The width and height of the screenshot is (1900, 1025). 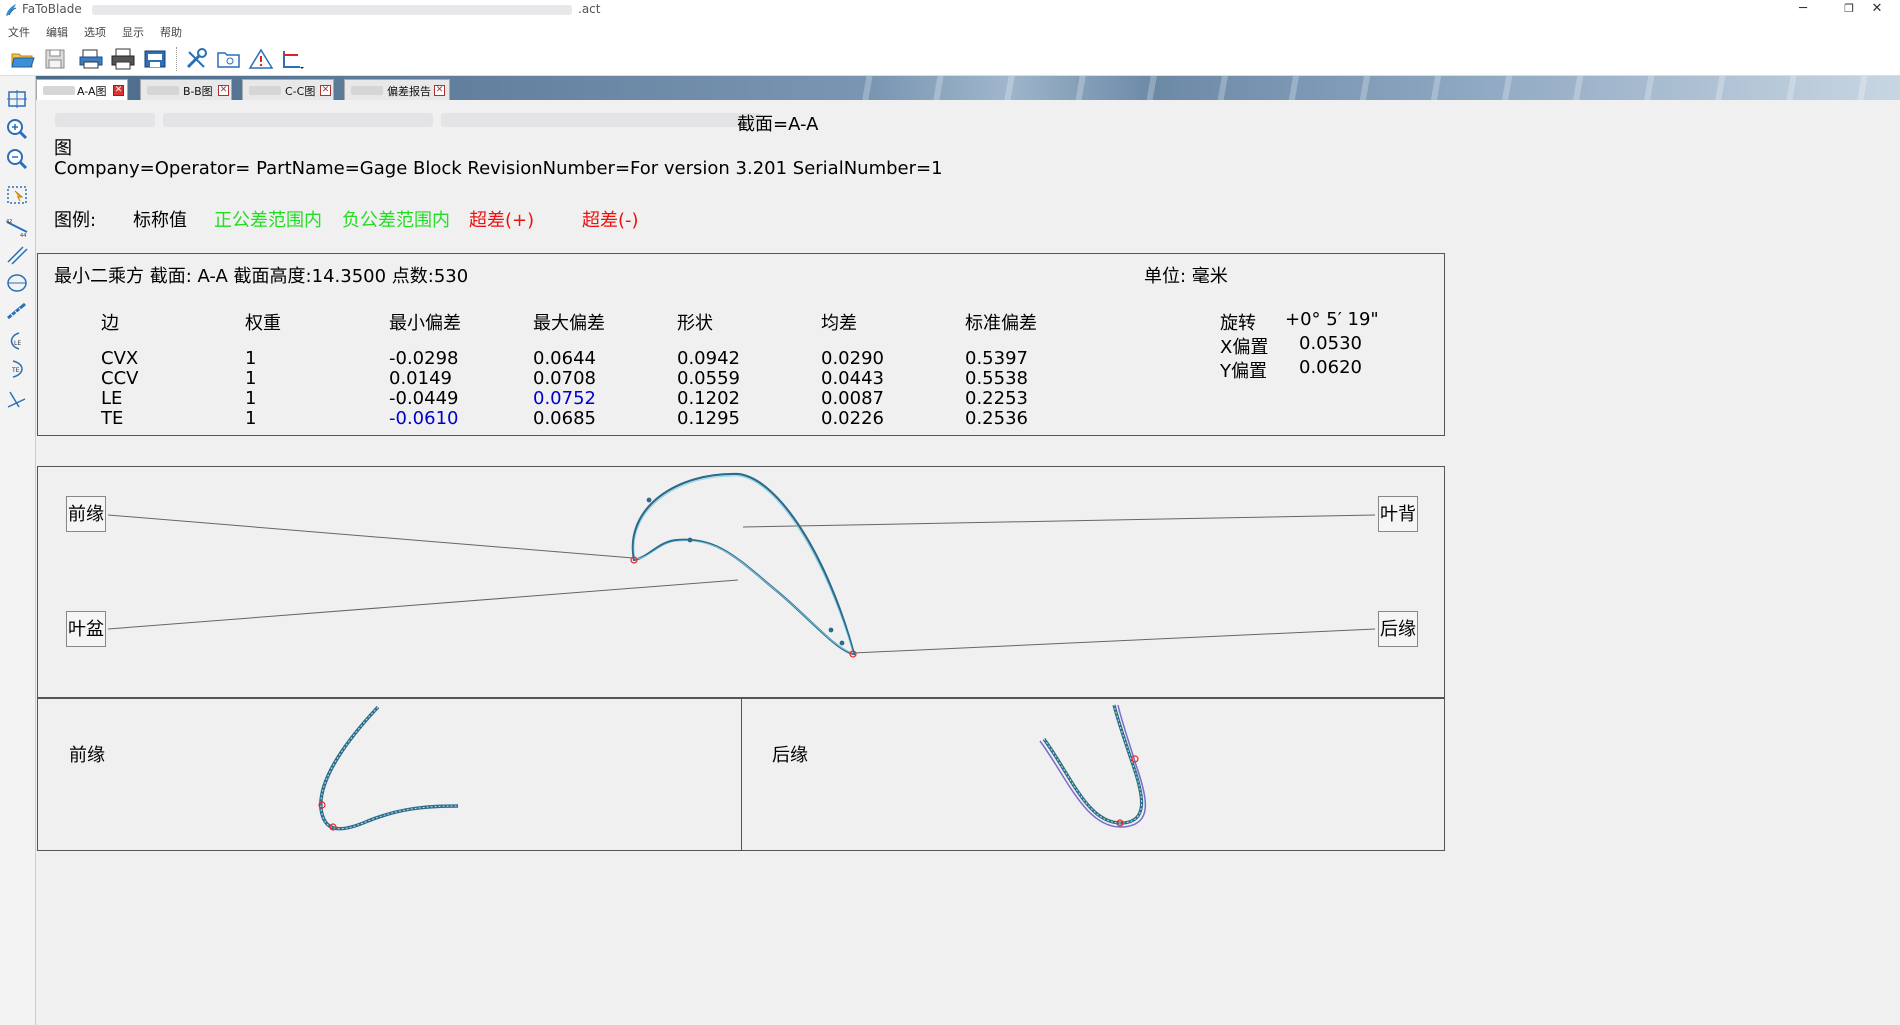 What do you see at coordinates (423, 604) in the screenshot?
I see `pressure-side-leader` at bounding box center [423, 604].